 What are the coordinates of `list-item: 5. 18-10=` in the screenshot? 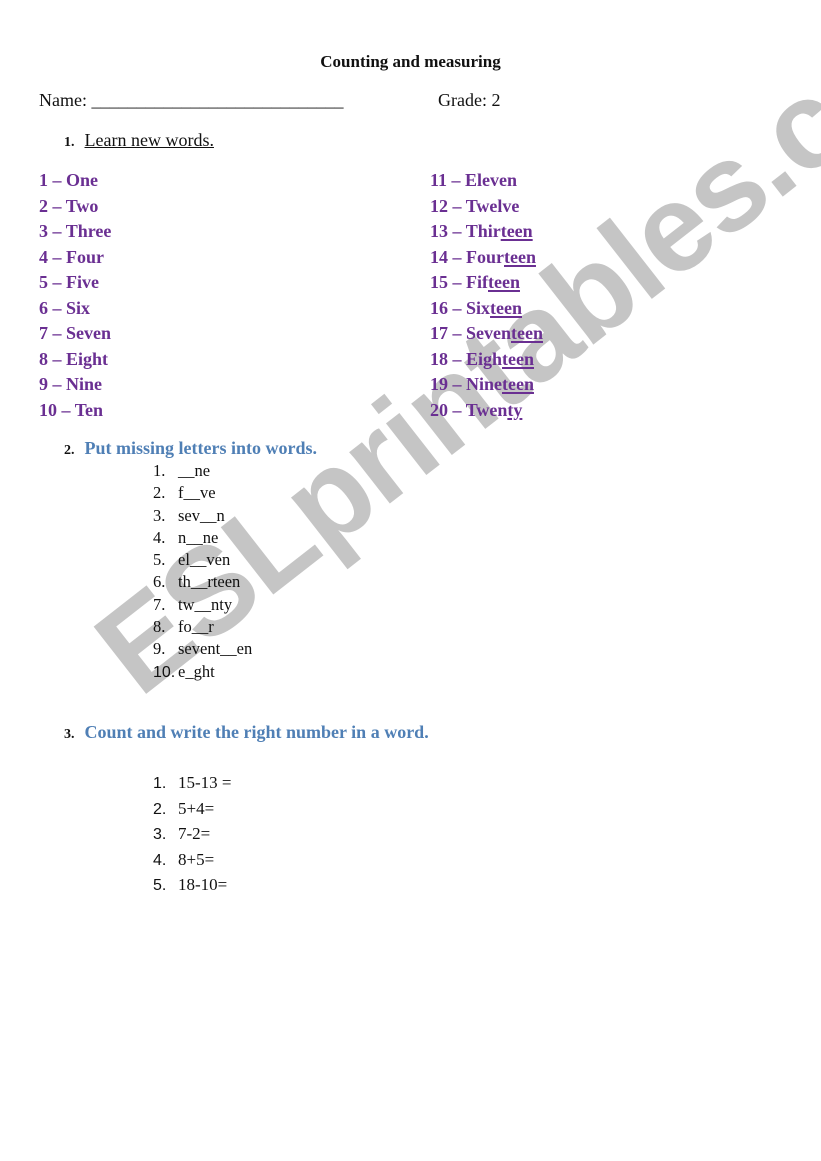 It's located at (192, 887).